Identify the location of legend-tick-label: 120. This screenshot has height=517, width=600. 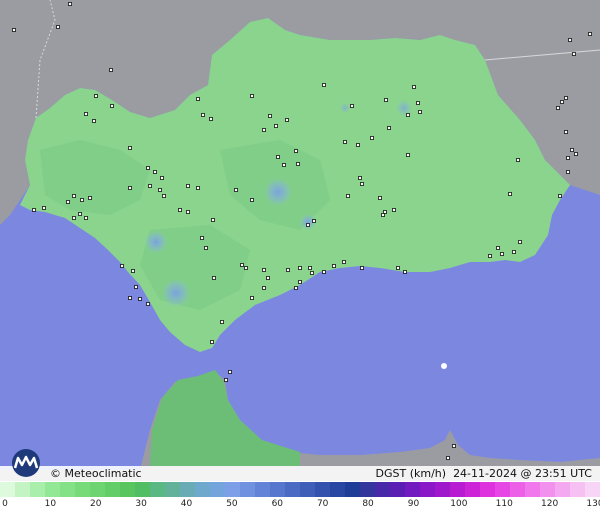
(550, 504).